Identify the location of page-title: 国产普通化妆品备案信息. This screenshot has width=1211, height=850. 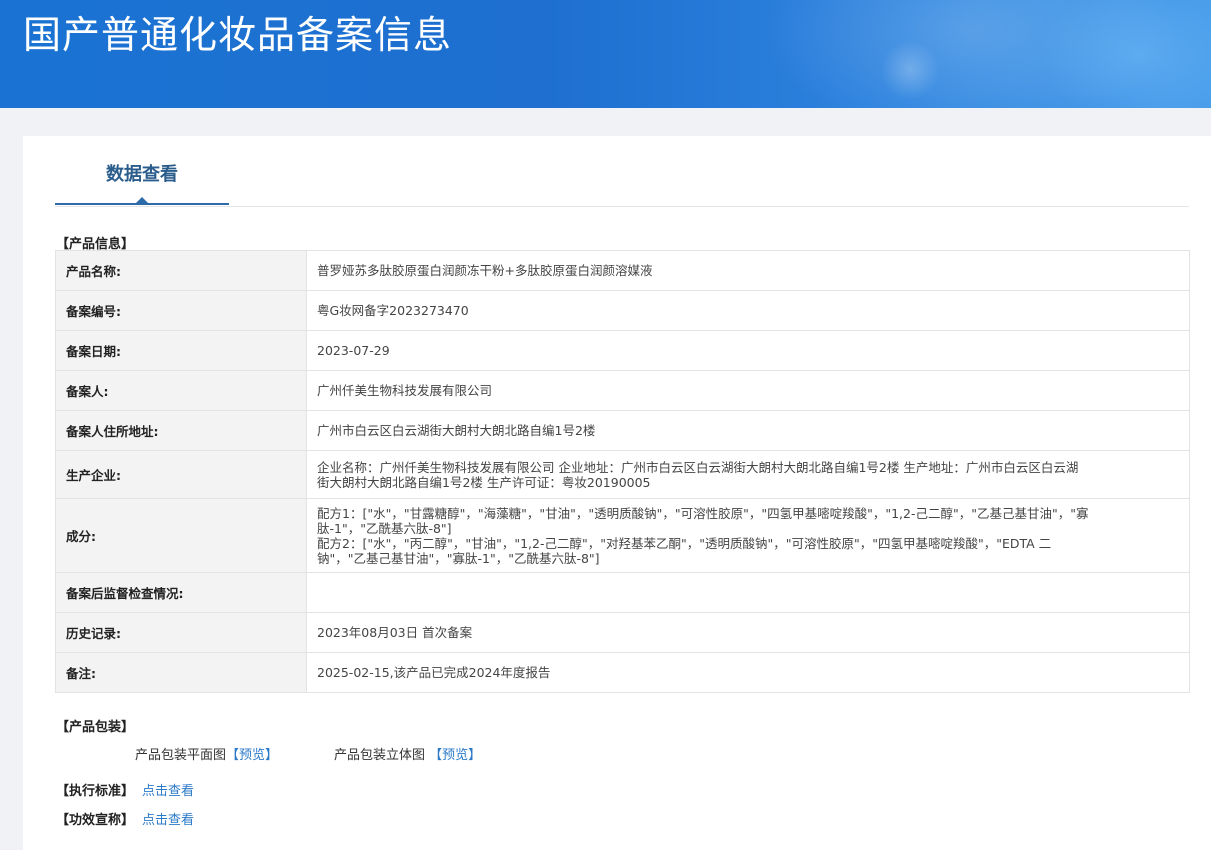
(238, 35).